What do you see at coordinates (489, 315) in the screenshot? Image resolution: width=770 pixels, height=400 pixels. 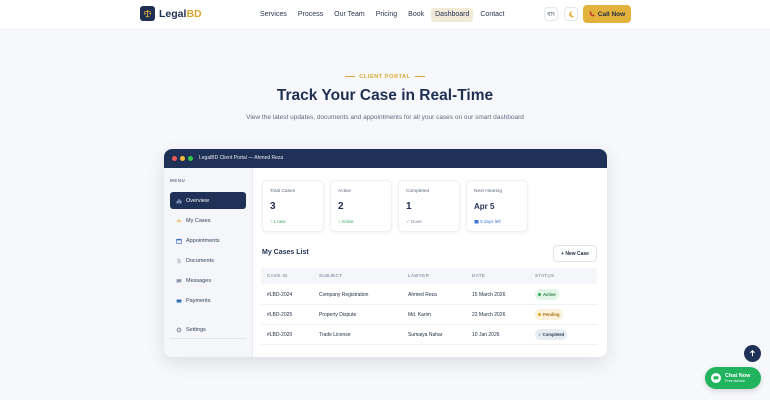 I see `case-date: 22 March 2026` at bounding box center [489, 315].